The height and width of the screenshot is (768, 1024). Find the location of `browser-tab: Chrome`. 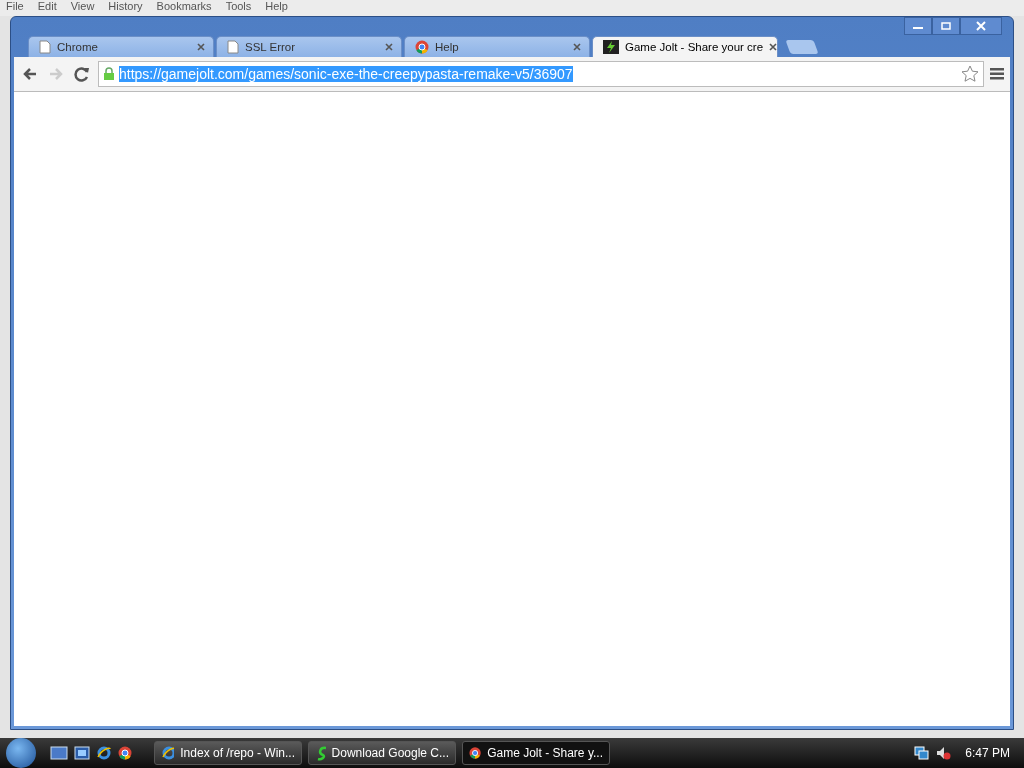

browser-tab: Chrome is located at coordinates (121, 46).